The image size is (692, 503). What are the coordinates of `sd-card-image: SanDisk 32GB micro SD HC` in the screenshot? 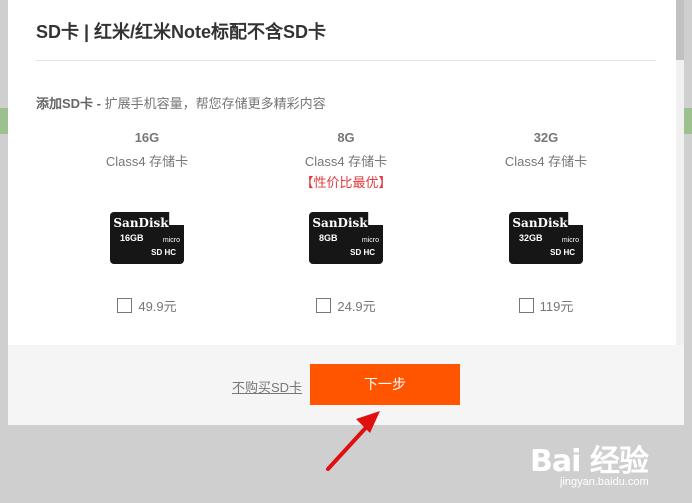 It's located at (546, 238).